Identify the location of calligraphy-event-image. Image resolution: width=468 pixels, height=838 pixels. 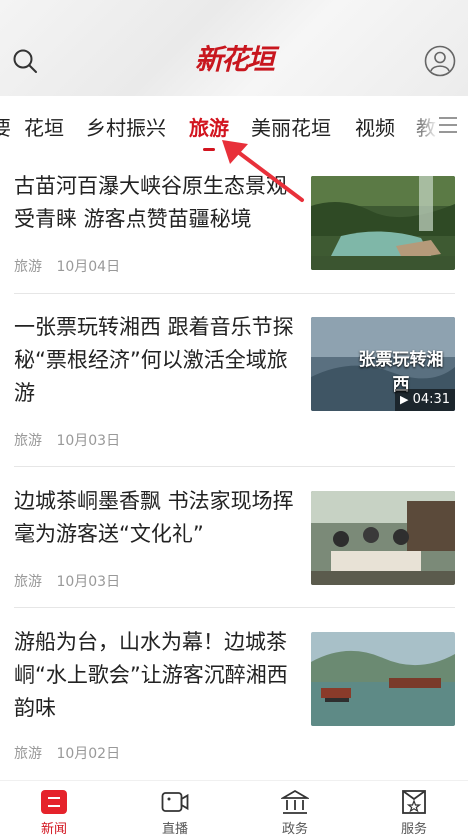
(383, 538).